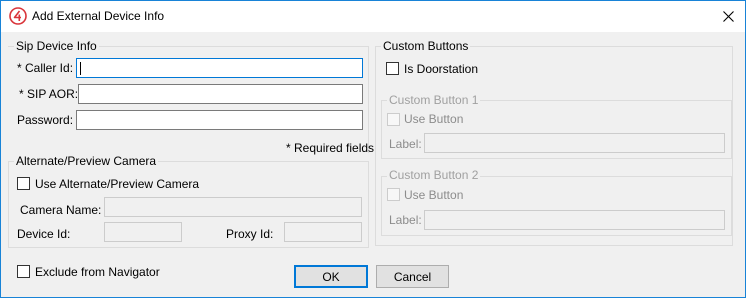 This screenshot has height=298, width=746. What do you see at coordinates (45, 68) in the screenshot?
I see `caller-id-label: * Caller Id:` at bounding box center [45, 68].